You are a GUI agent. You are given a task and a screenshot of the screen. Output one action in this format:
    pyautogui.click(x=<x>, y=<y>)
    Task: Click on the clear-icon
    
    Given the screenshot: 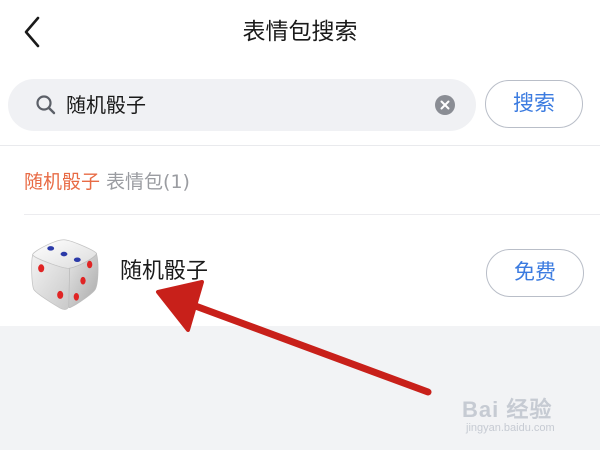 What is the action you would take?
    pyautogui.click(x=445, y=105)
    